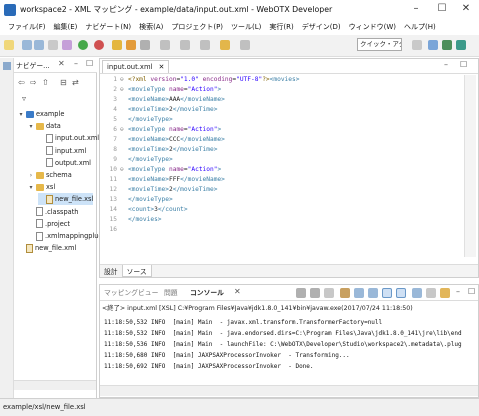 The image size is (479, 416). Describe the element at coordinates (401, 293) in the screenshot. I see `show-on-stderr-icon` at that location.